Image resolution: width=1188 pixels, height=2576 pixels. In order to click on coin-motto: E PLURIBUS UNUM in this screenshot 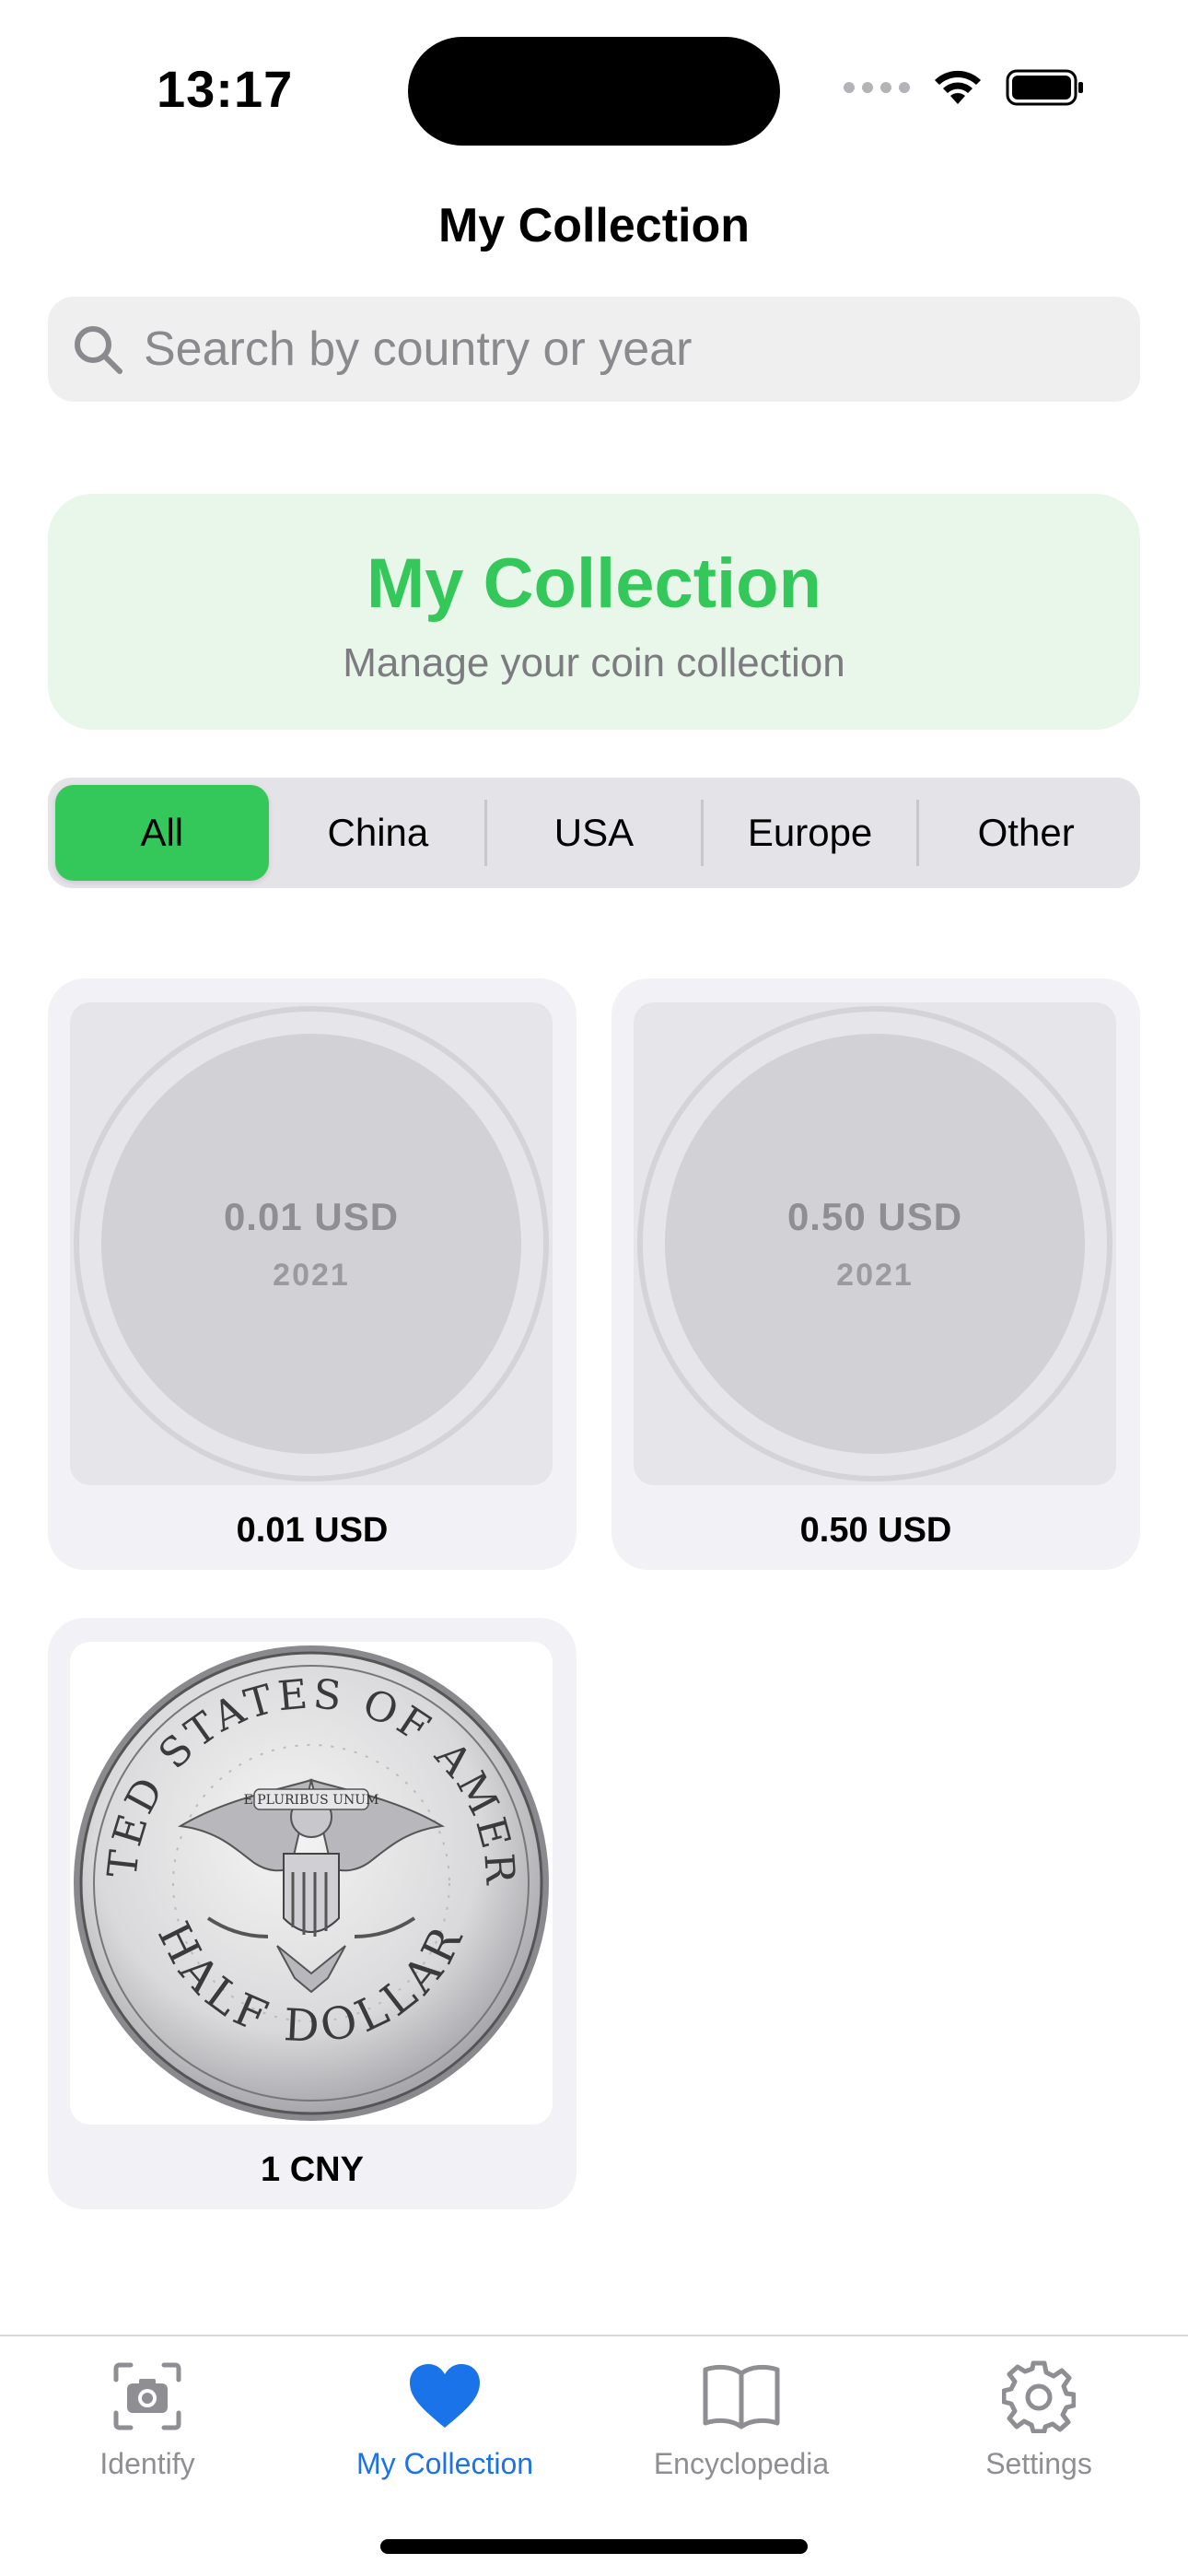, I will do `click(311, 1800)`.